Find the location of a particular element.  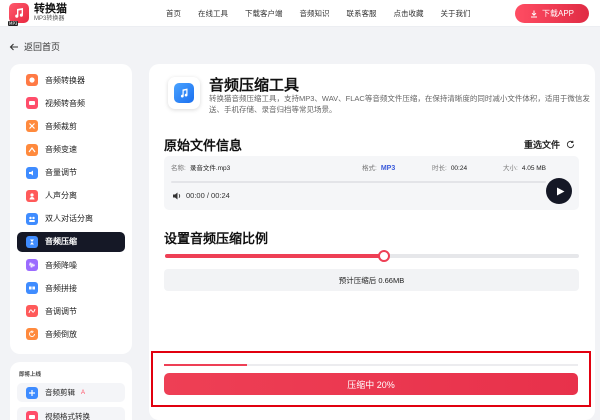

sidebar-item-label: 双人对话分离 is located at coordinates (69, 219).